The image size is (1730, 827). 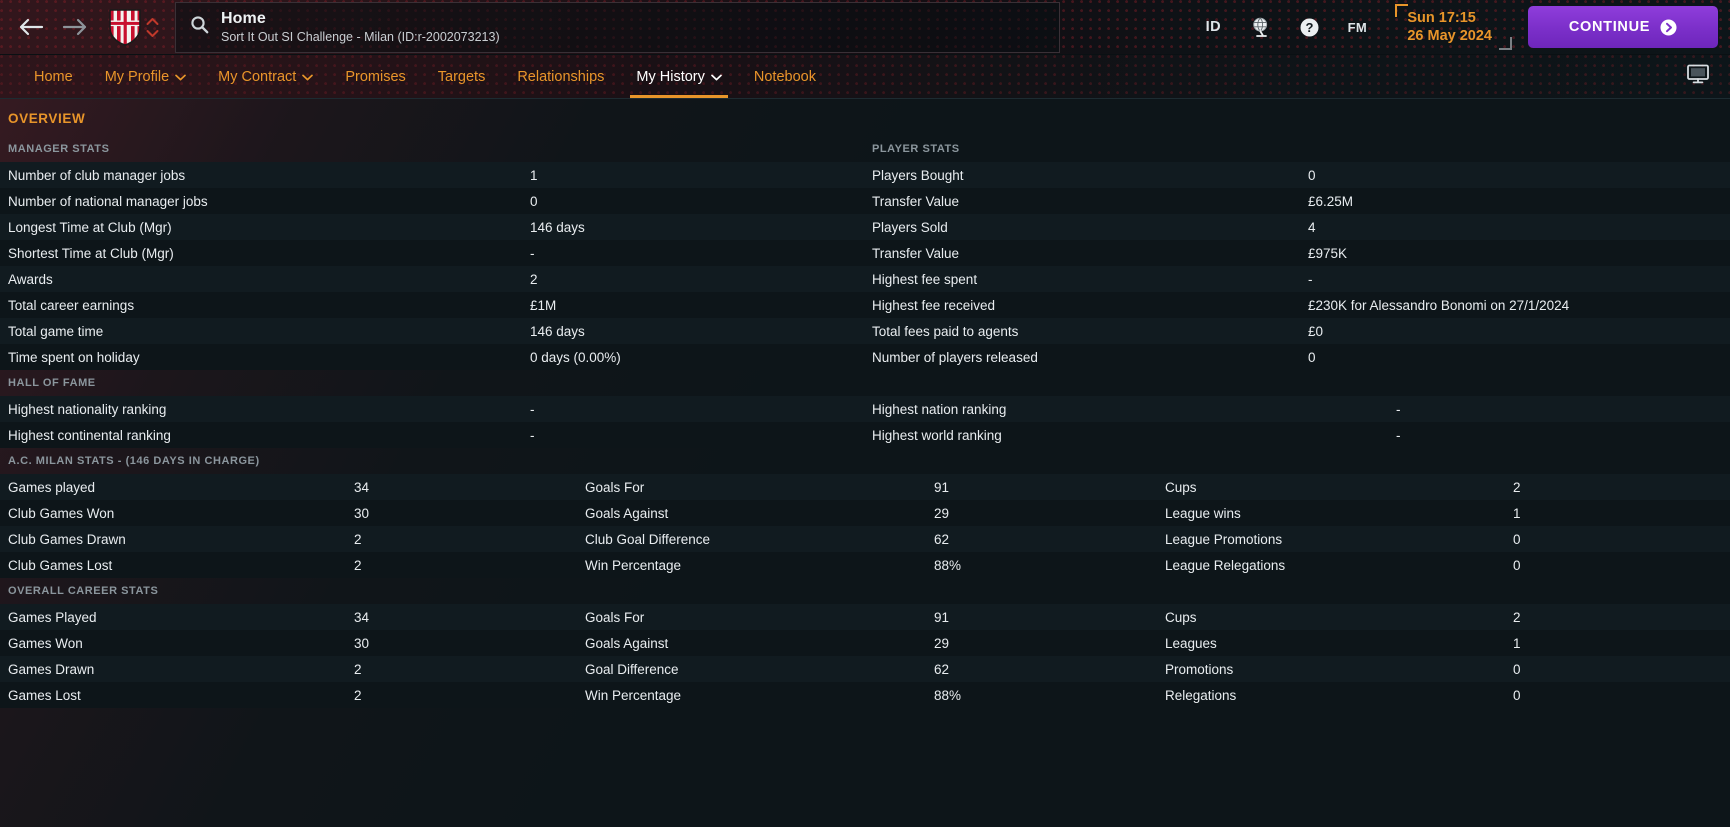 I want to click on player-stat-value: 0, so click(x=1312, y=175).